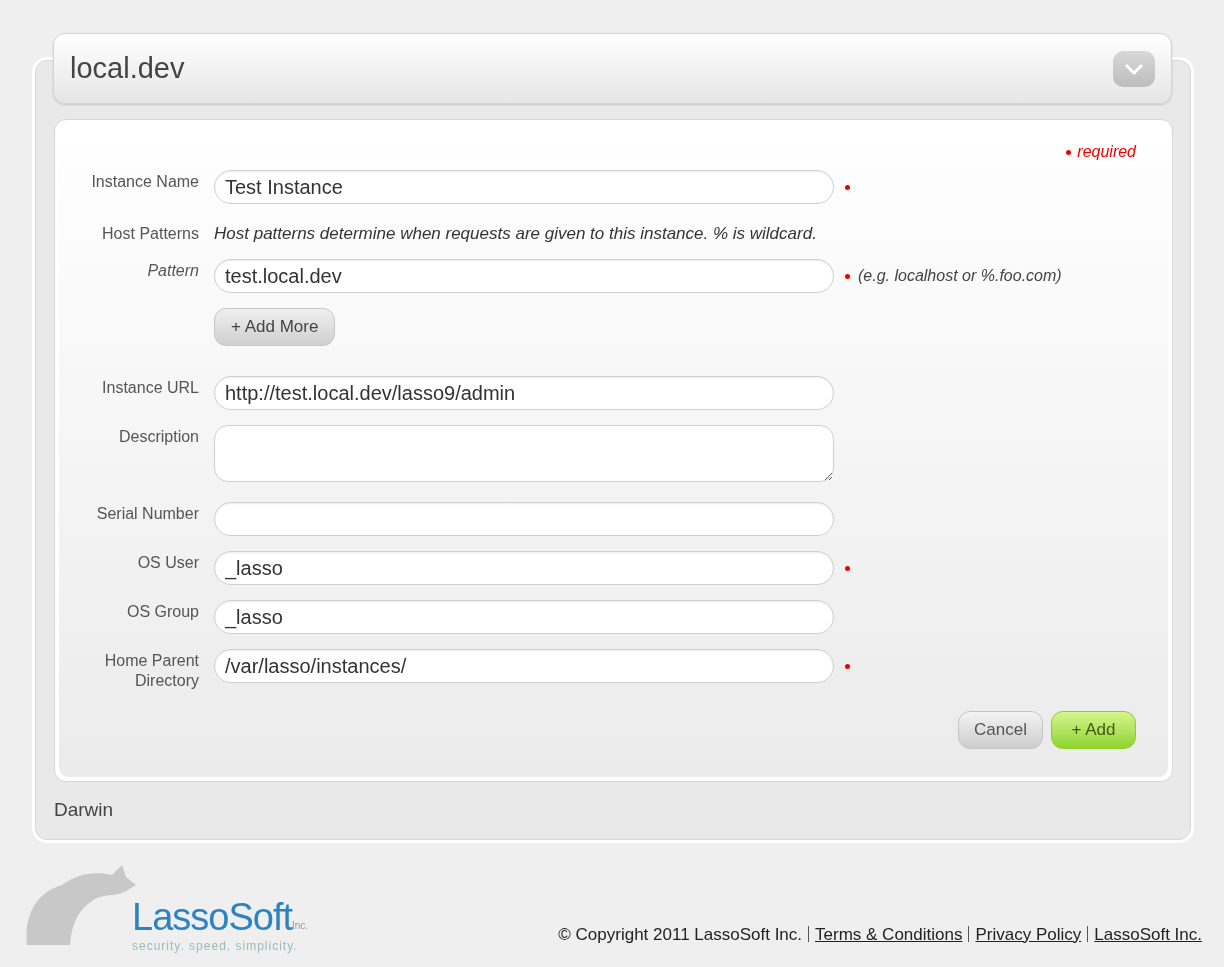 The width and height of the screenshot is (1224, 967). What do you see at coordinates (960, 276) in the screenshot?
I see `hint-text: (e.g. localhost or %.foo.com)` at bounding box center [960, 276].